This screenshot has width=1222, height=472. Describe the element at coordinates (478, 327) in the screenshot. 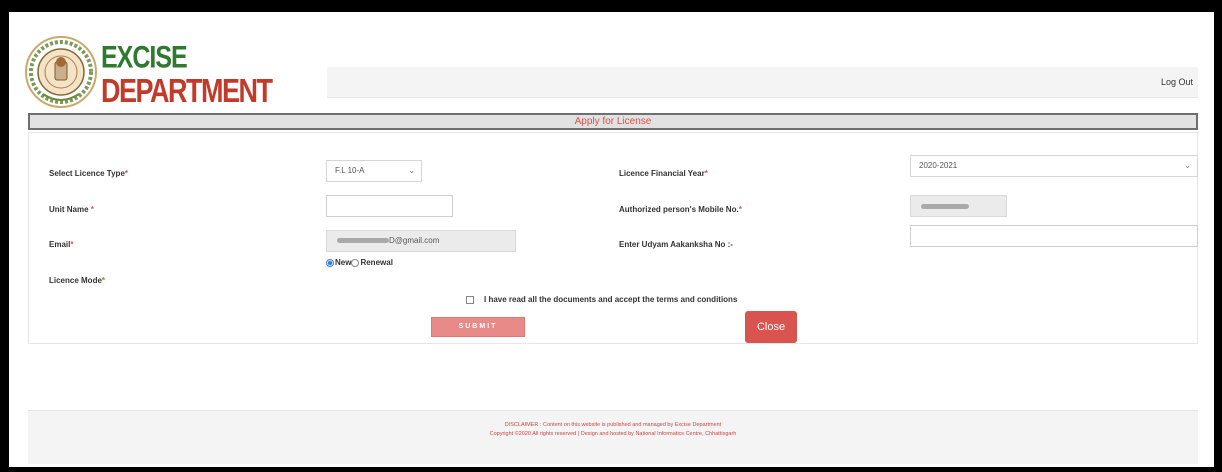

I see `submit-button: SUBMIT` at that location.